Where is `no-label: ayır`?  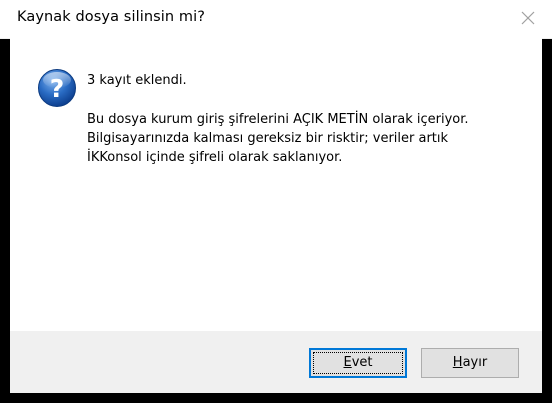 no-label: ayır is located at coordinates (475, 362).